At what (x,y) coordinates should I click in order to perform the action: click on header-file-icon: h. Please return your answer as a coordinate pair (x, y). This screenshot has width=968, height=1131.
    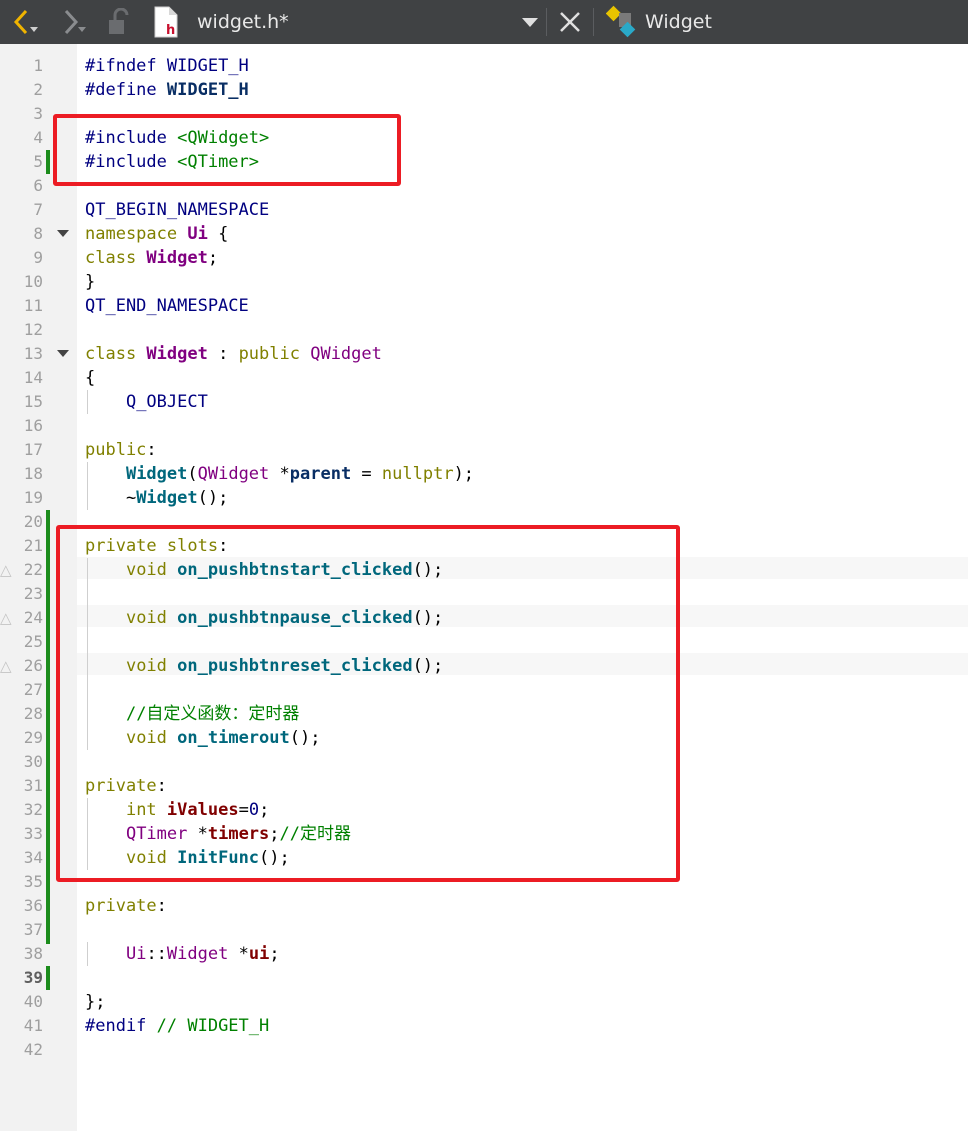
    Looking at the image, I should click on (166, 22).